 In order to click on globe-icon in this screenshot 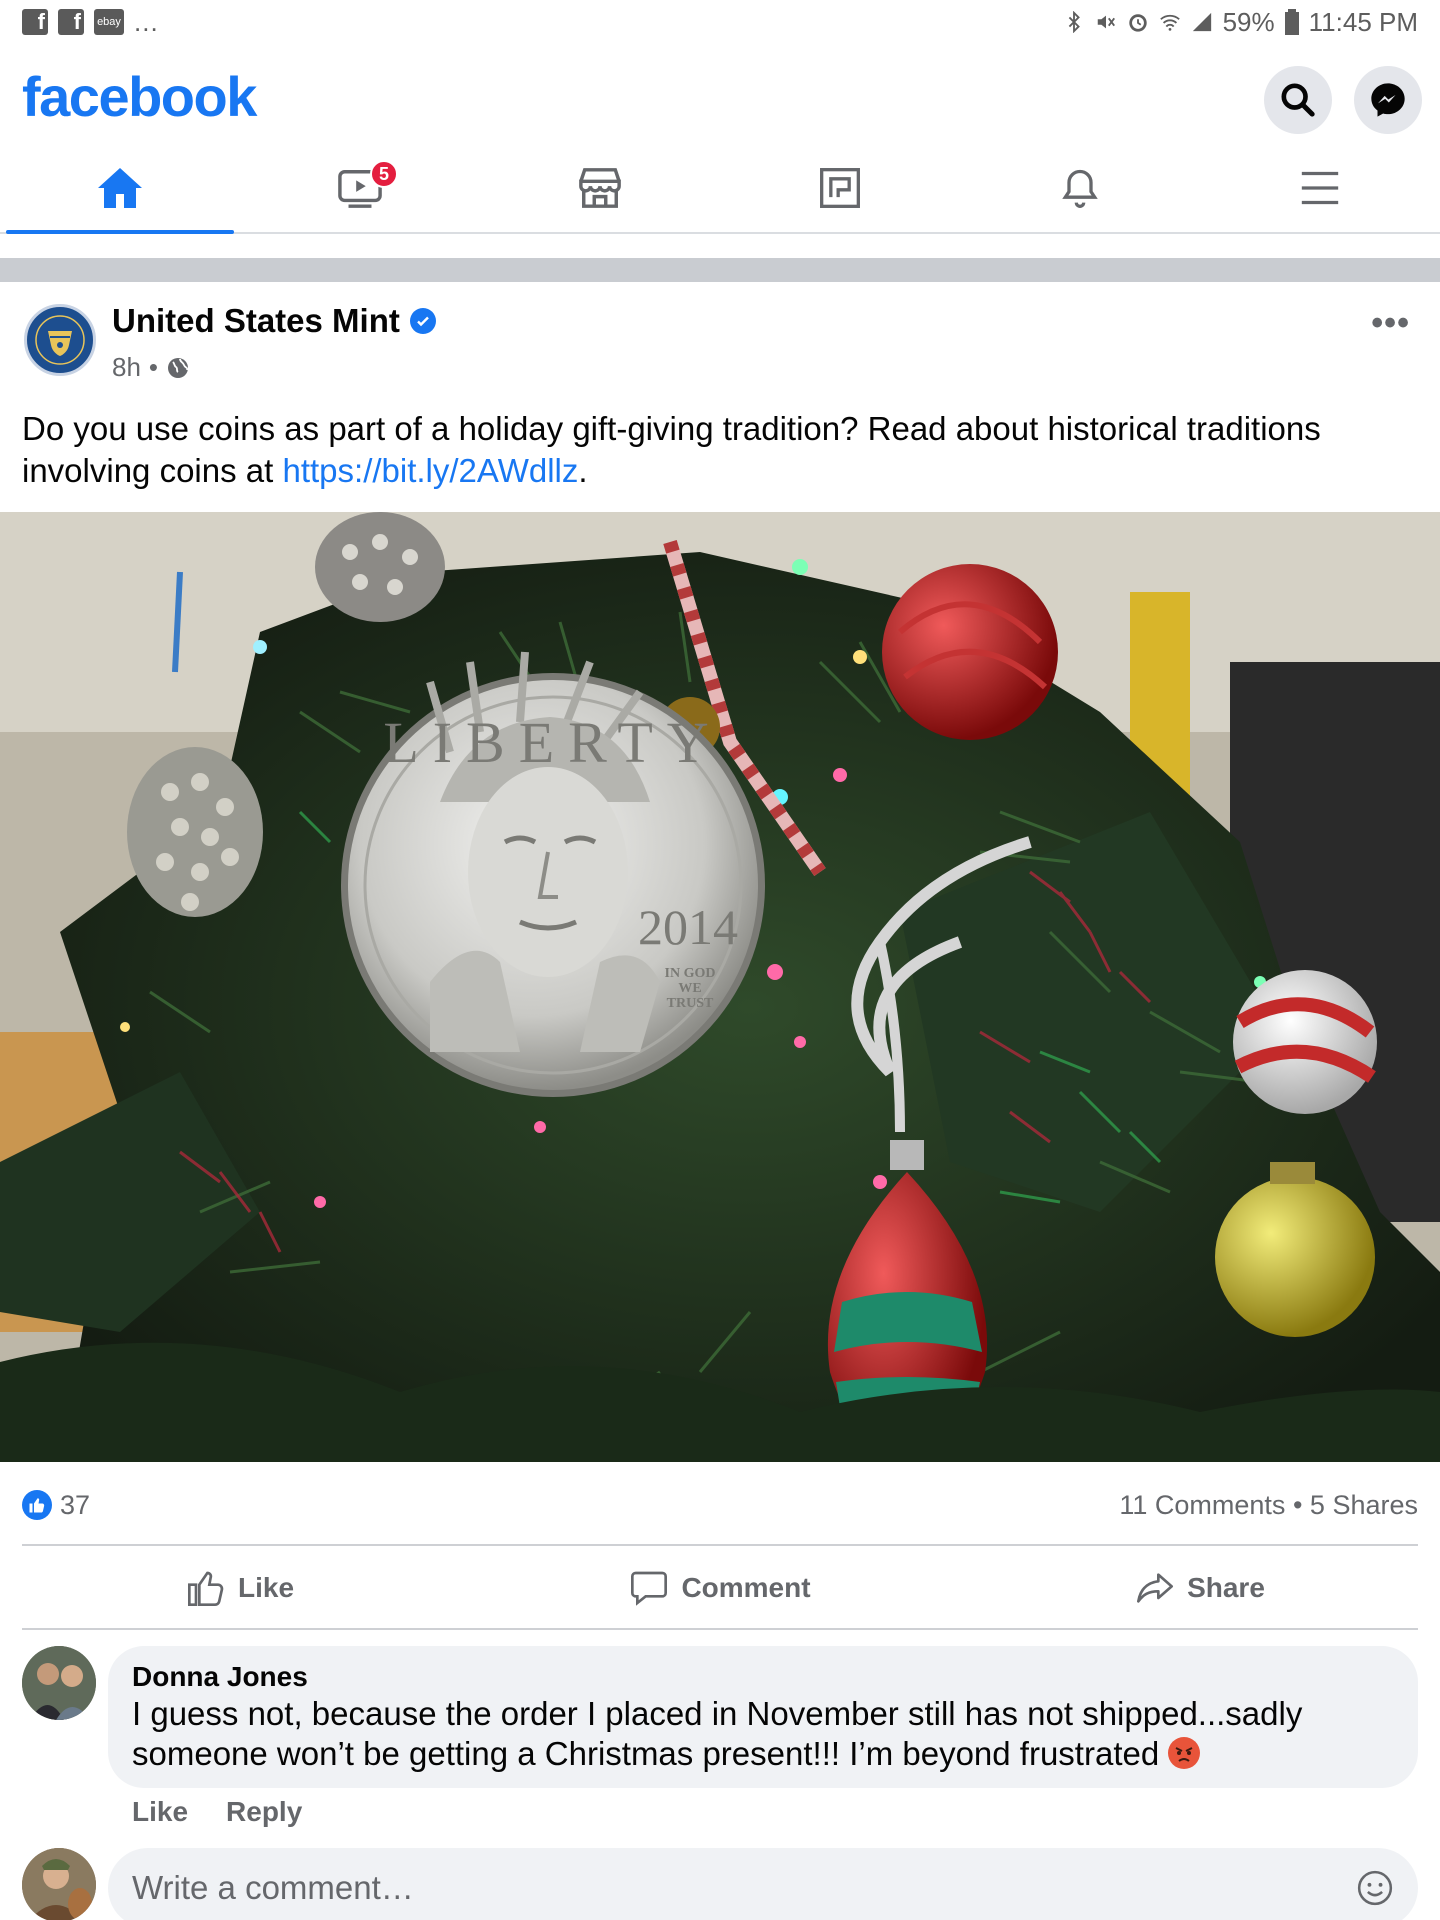, I will do `click(178, 367)`.